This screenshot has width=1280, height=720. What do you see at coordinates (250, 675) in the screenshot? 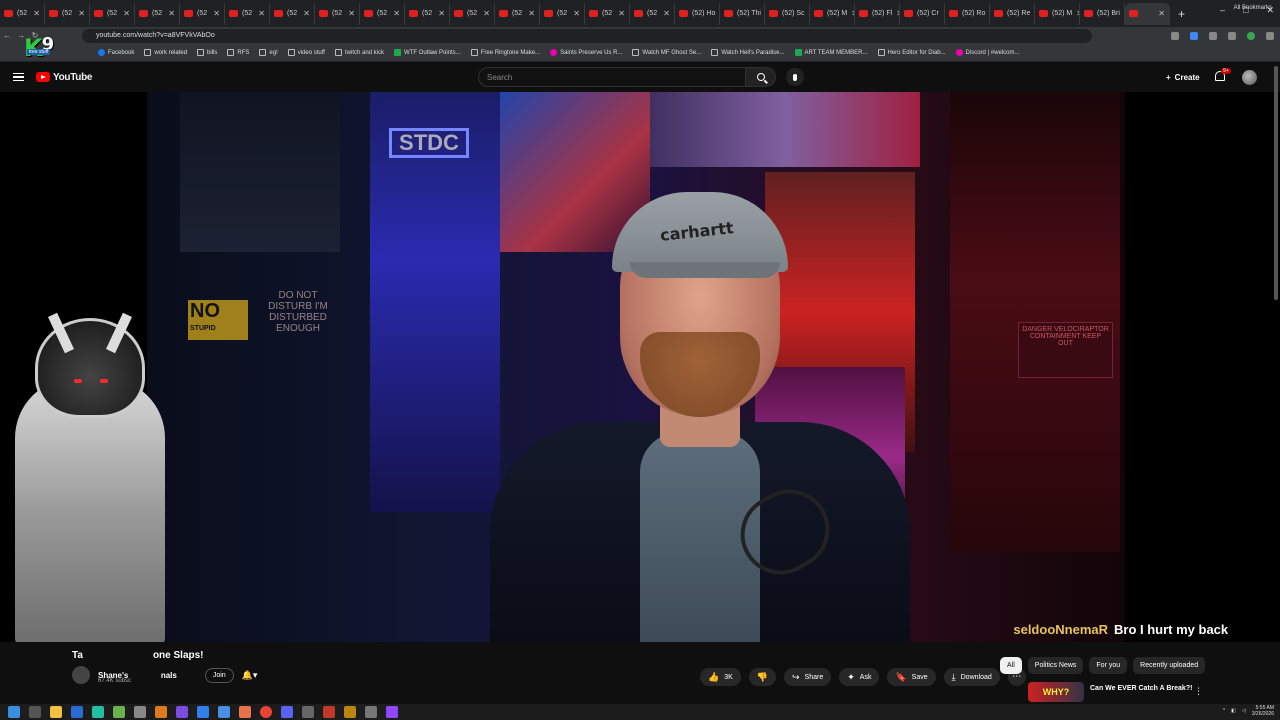
I see `subscription-bell-icon: 🔔▾` at bounding box center [250, 675].